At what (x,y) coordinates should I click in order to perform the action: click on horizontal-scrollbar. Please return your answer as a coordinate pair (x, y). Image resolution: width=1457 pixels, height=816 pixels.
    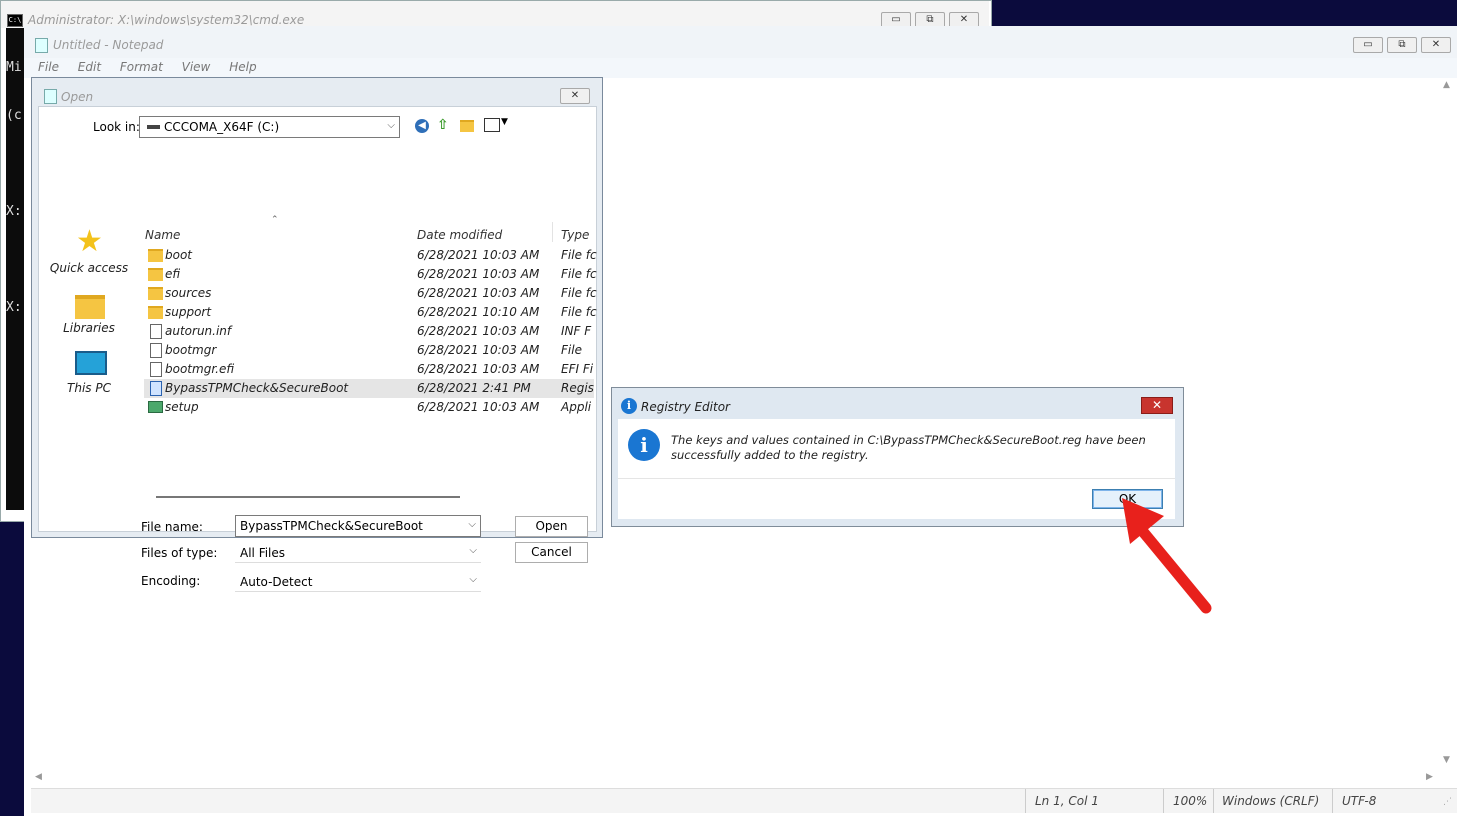
    Looking at the image, I should click on (308, 497).